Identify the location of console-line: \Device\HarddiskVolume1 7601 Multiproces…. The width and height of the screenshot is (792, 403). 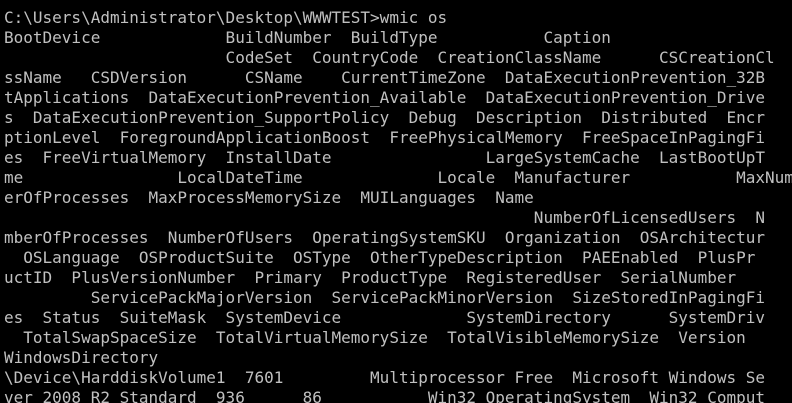
(384, 377).